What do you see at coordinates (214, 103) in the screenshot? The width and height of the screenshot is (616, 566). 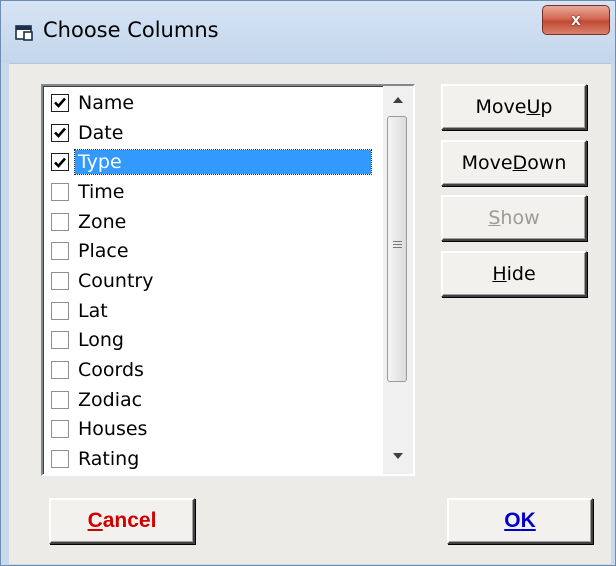 I see `column-list-item: Name` at bounding box center [214, 103].